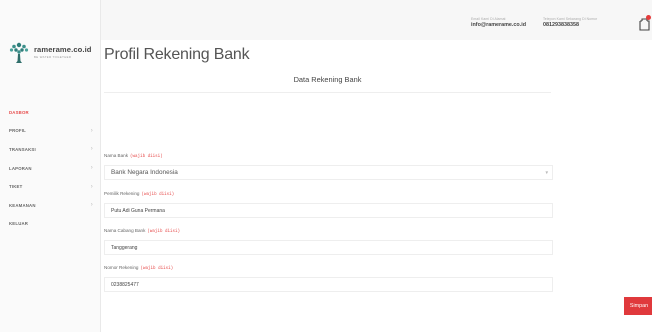  I want to click on tree-logo-icon, so click(19, 52).